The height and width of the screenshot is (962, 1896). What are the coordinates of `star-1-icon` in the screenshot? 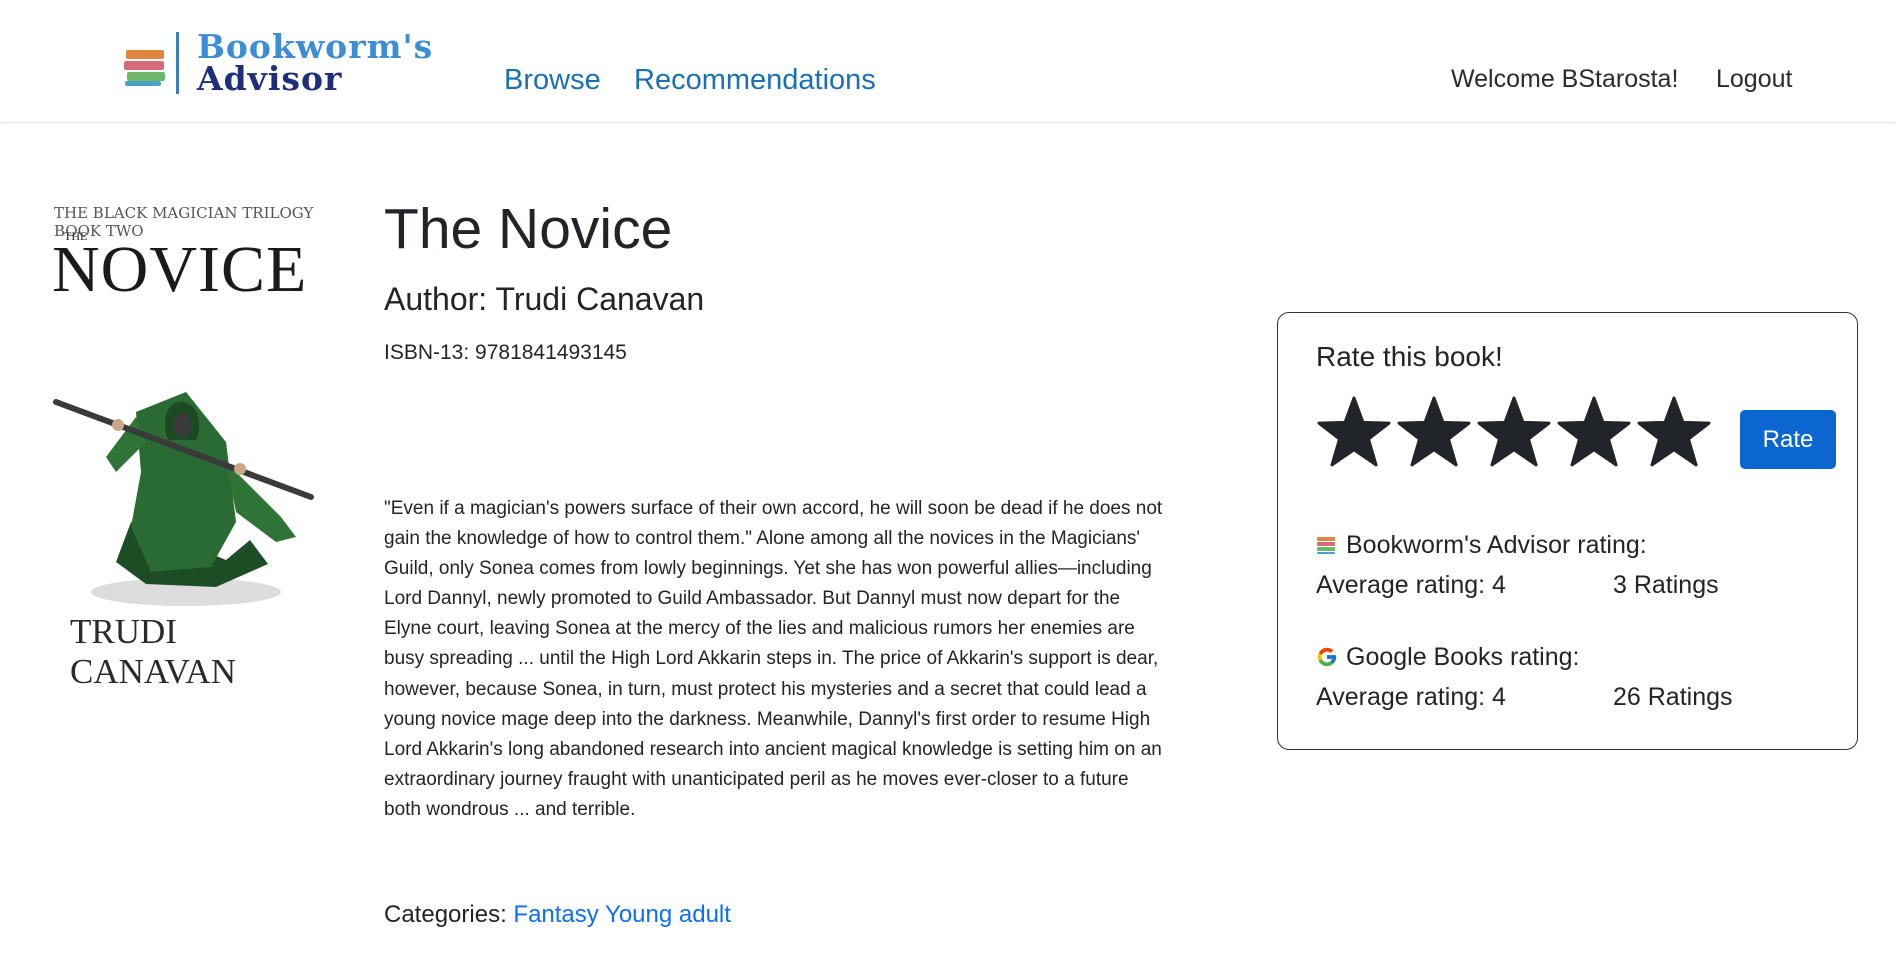 It's located at (1354, 433).